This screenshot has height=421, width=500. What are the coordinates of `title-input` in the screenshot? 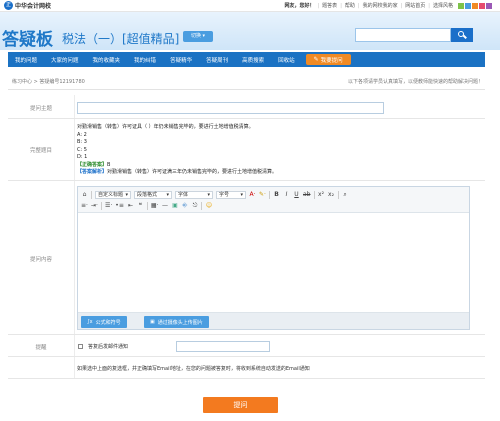 It's located at (230, 108).